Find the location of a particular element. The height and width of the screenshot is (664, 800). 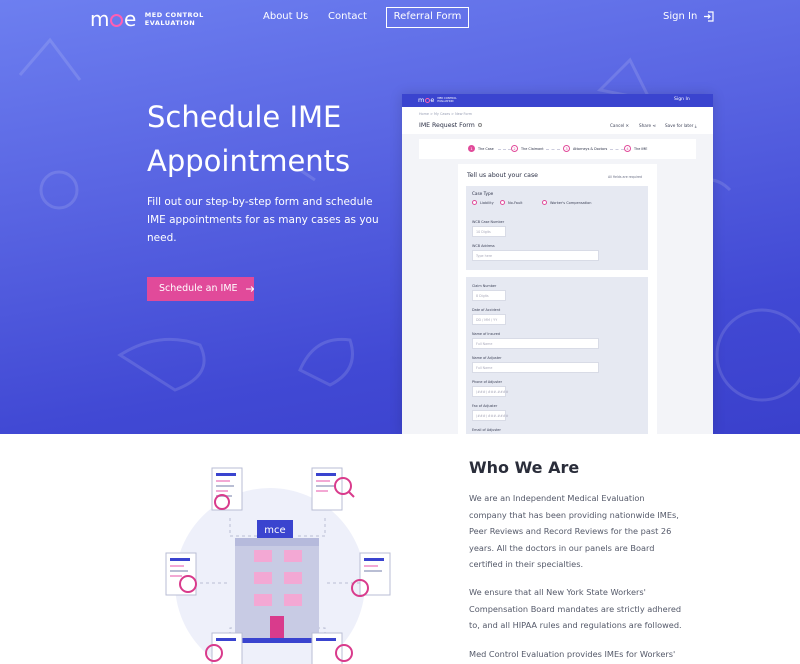

document-icon is located at coordinates (227, 489).